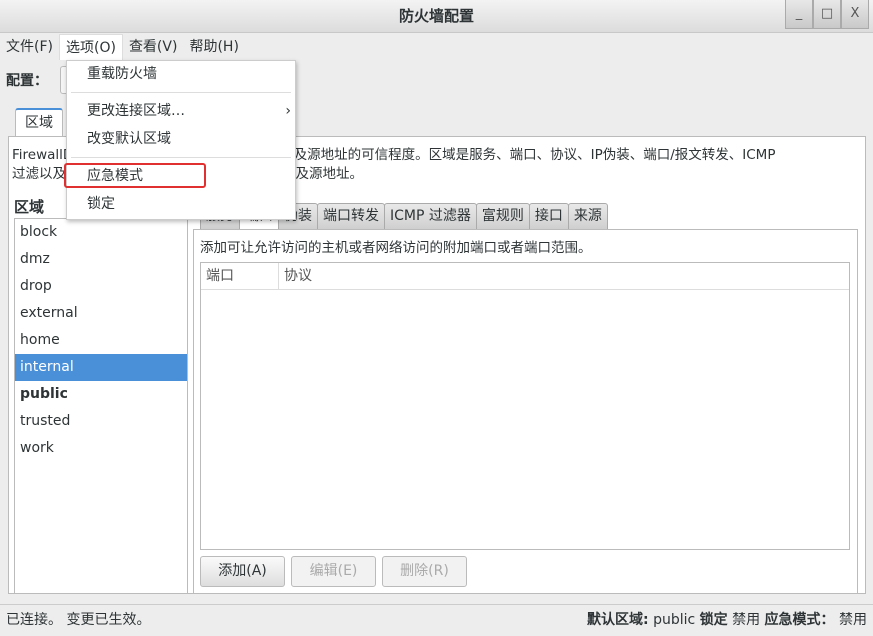 The height and width of the screenshot is (636, 873). Describe the element at coordinates (298, 276) in the screenshot. I see `column-protocol: 协议` at that location.